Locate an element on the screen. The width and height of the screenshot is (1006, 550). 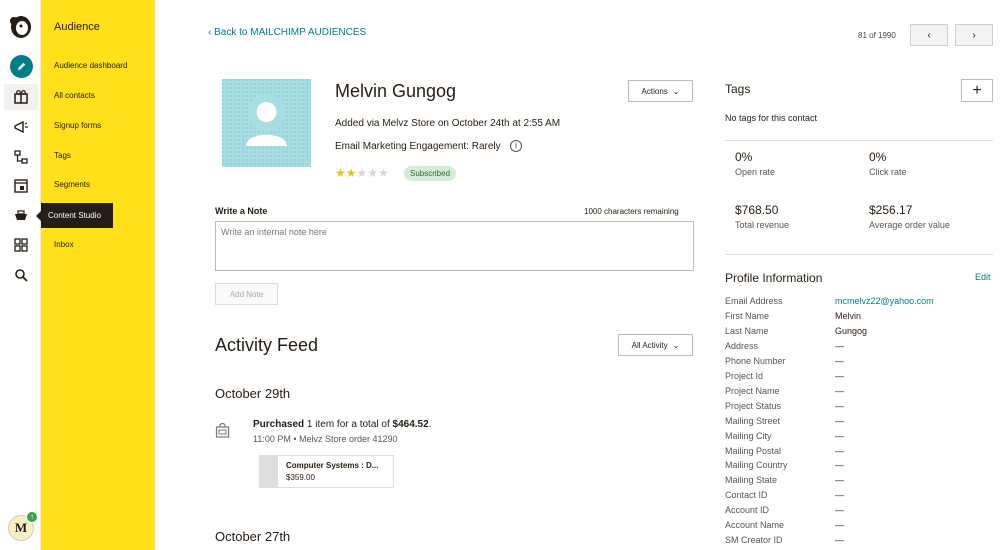
open-rate-label: Open rate is located at coordinates (755, 172).